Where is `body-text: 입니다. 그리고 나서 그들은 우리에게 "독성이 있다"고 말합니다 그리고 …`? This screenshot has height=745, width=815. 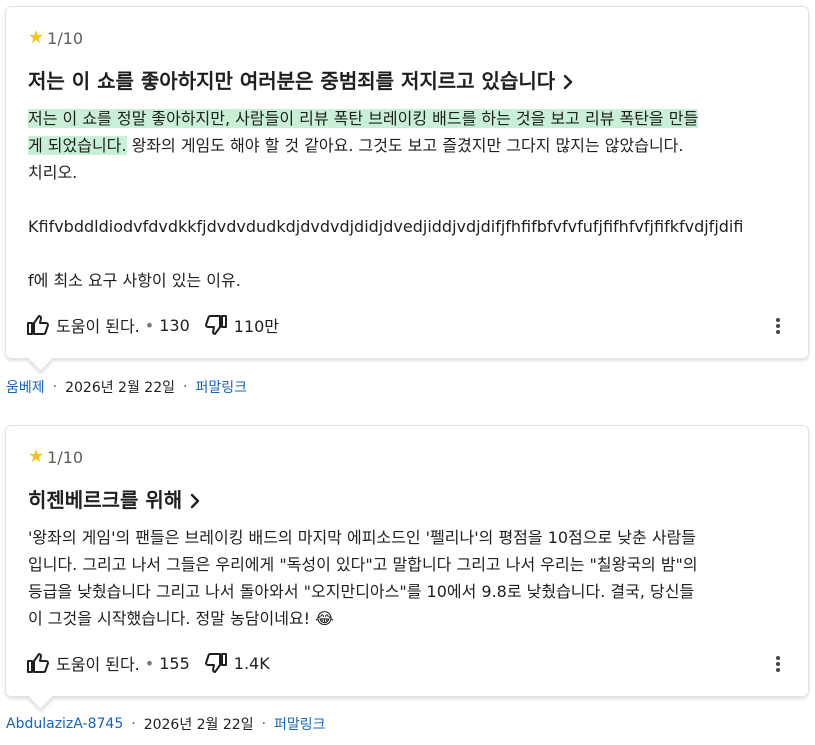
body-text: 입니다. 그리고 나서 그들은 우리에게 "독성이 있다"고 말합니다 그리고 … is located at coordinates (363, 564).